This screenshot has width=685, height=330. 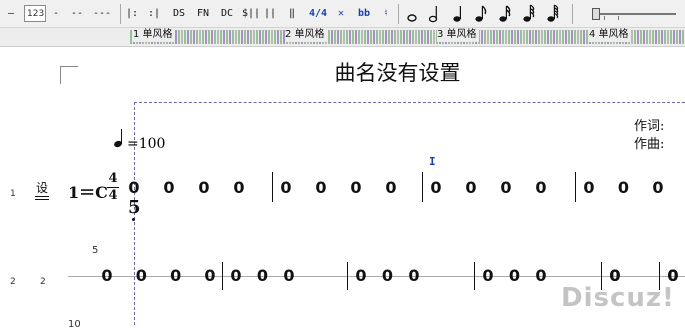 I want to click on margin-guide-horizontal, so click(x=409, y=102).